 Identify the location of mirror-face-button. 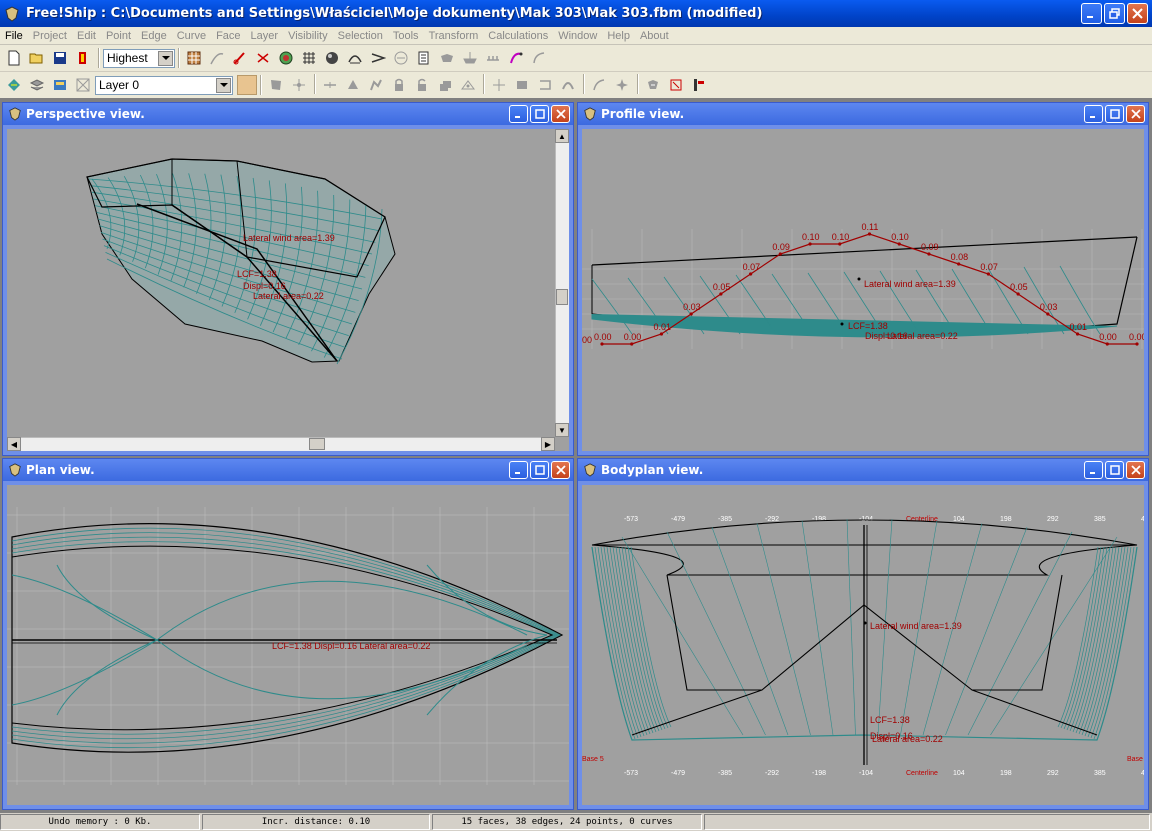
(599, 85).